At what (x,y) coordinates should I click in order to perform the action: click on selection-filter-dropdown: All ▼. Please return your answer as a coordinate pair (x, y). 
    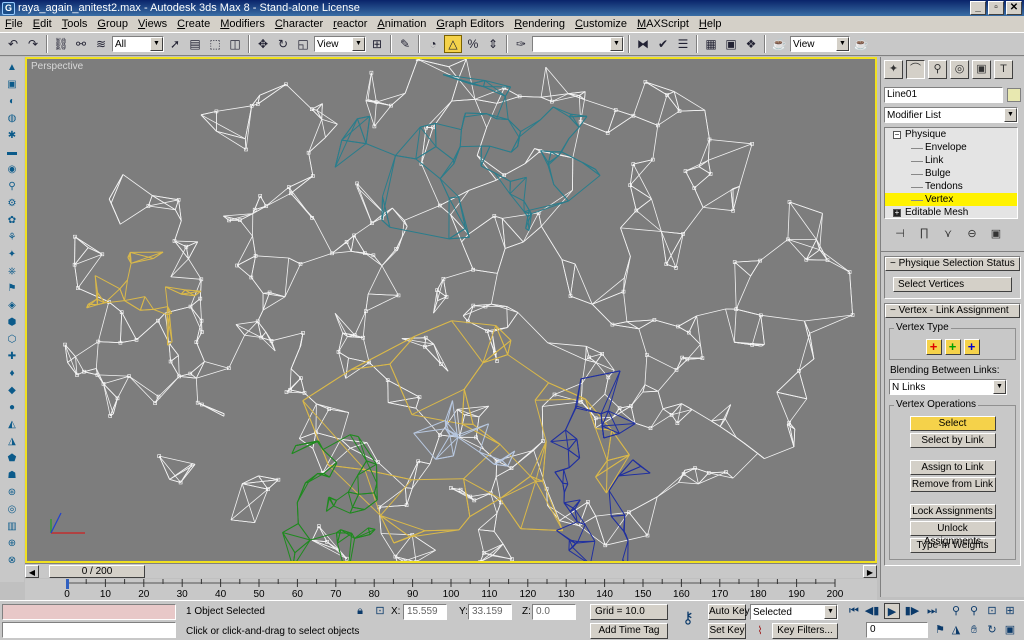
    Looking at the image, I should click on (138, 44).